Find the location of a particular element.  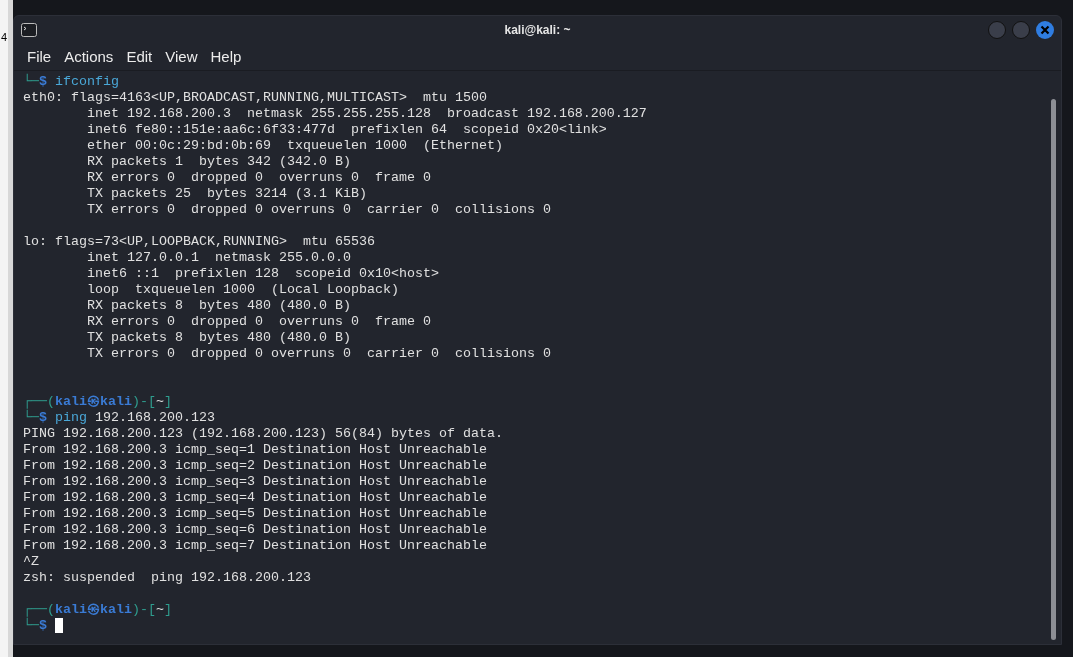

edge-label: 4 is located at coordinates (4, 37).